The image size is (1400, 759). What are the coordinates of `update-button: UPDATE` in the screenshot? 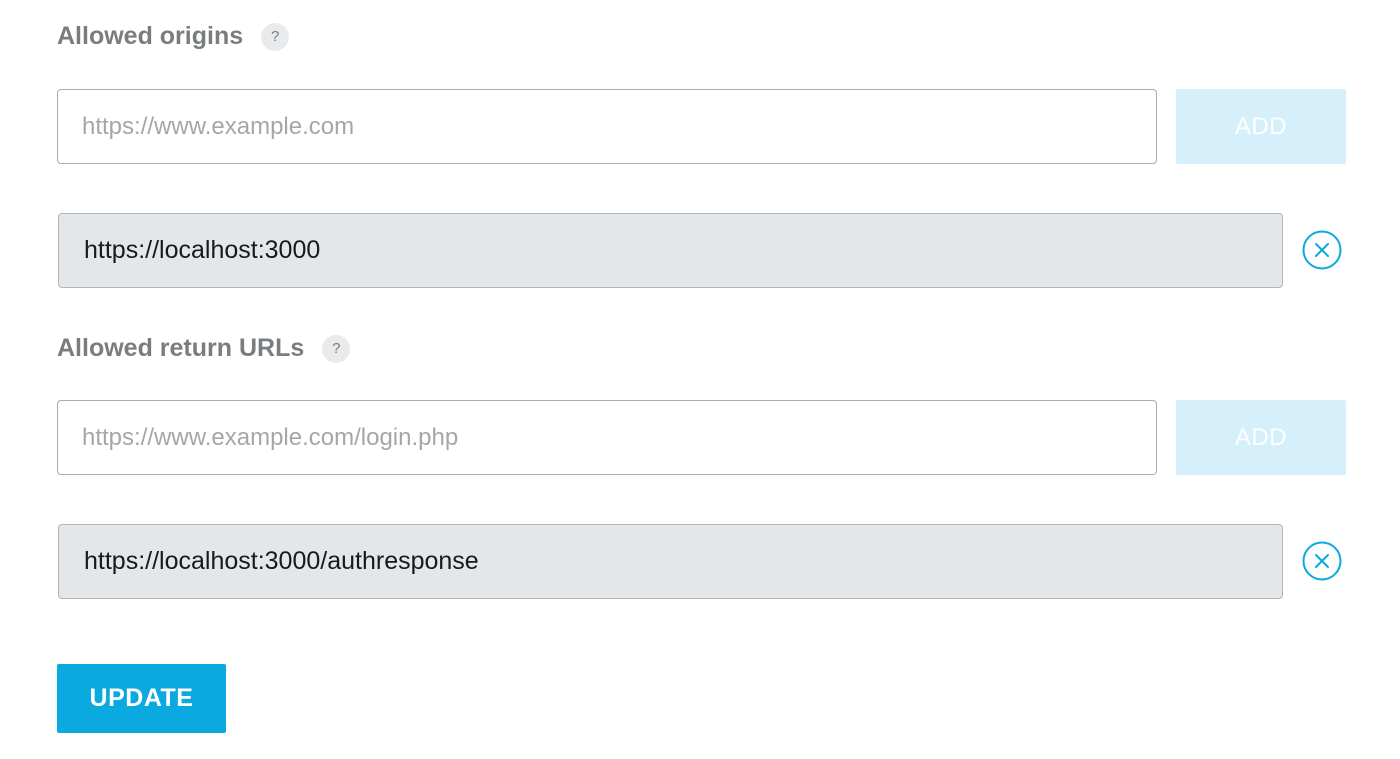 It's located at (141, 698).